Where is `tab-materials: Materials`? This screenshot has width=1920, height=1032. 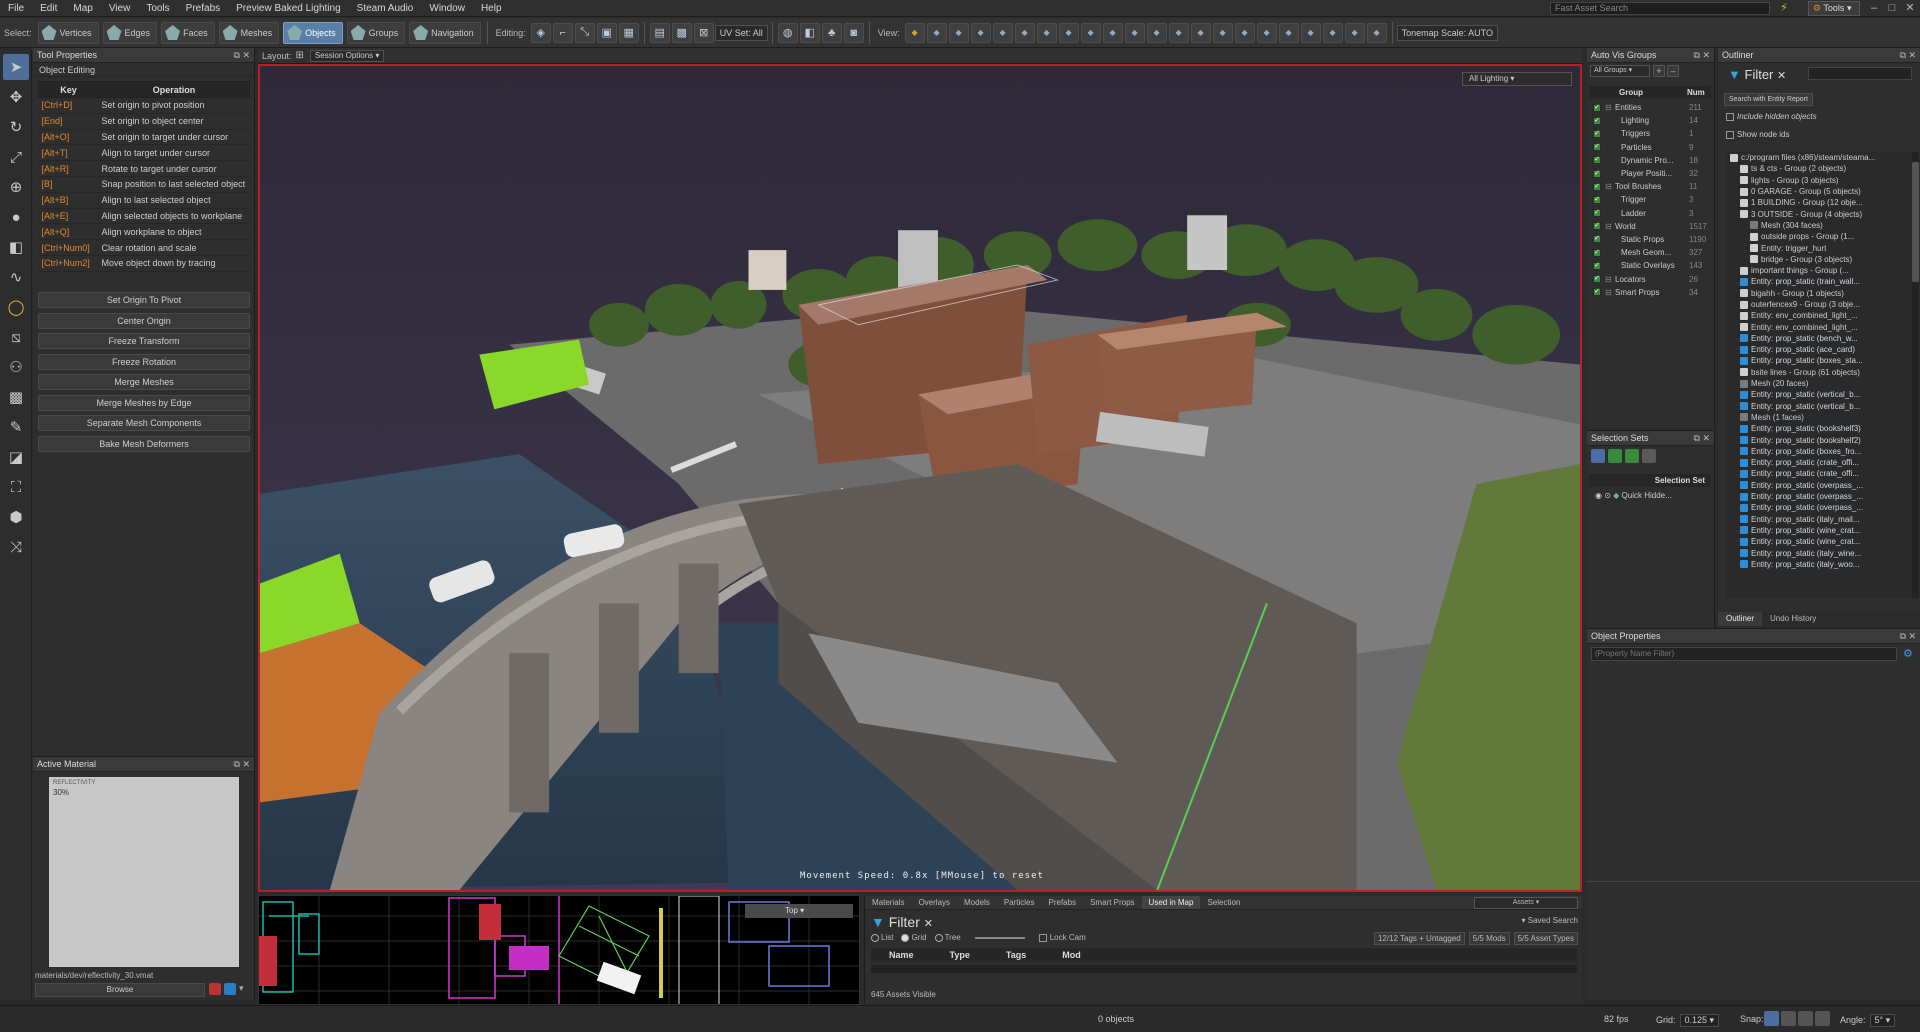
tab-materials: Materials is located at coordinates (888, 902).